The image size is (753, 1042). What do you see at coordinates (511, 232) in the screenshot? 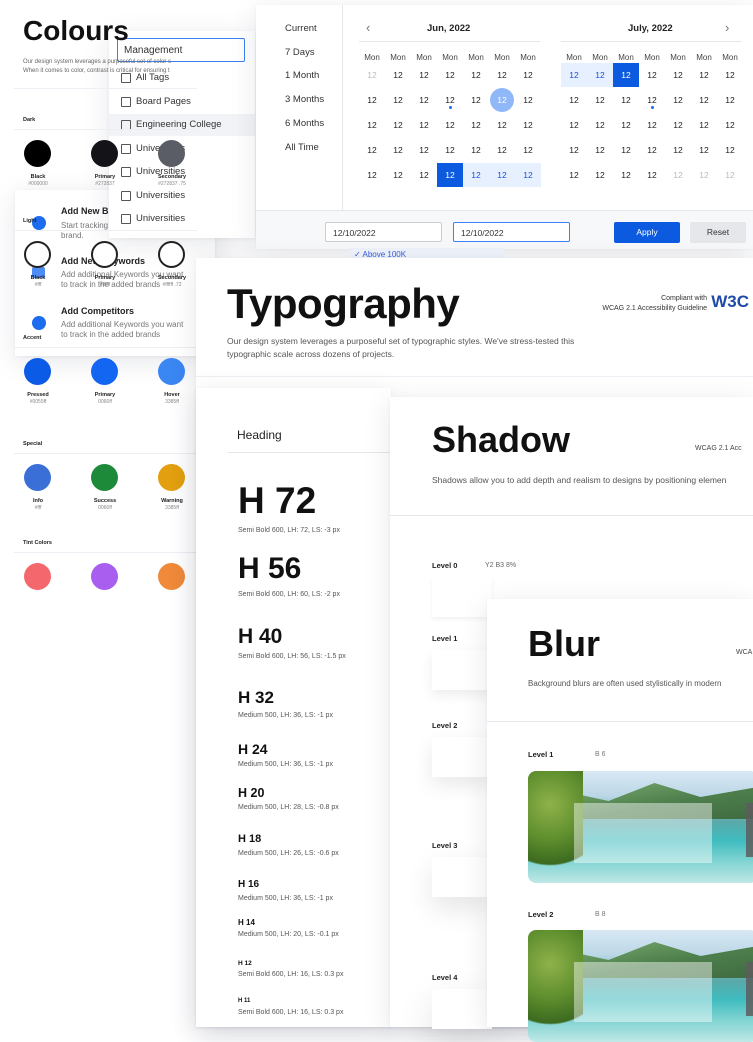
I see `end-date-input: 12/10/2022` at bounding box center [511, 232].